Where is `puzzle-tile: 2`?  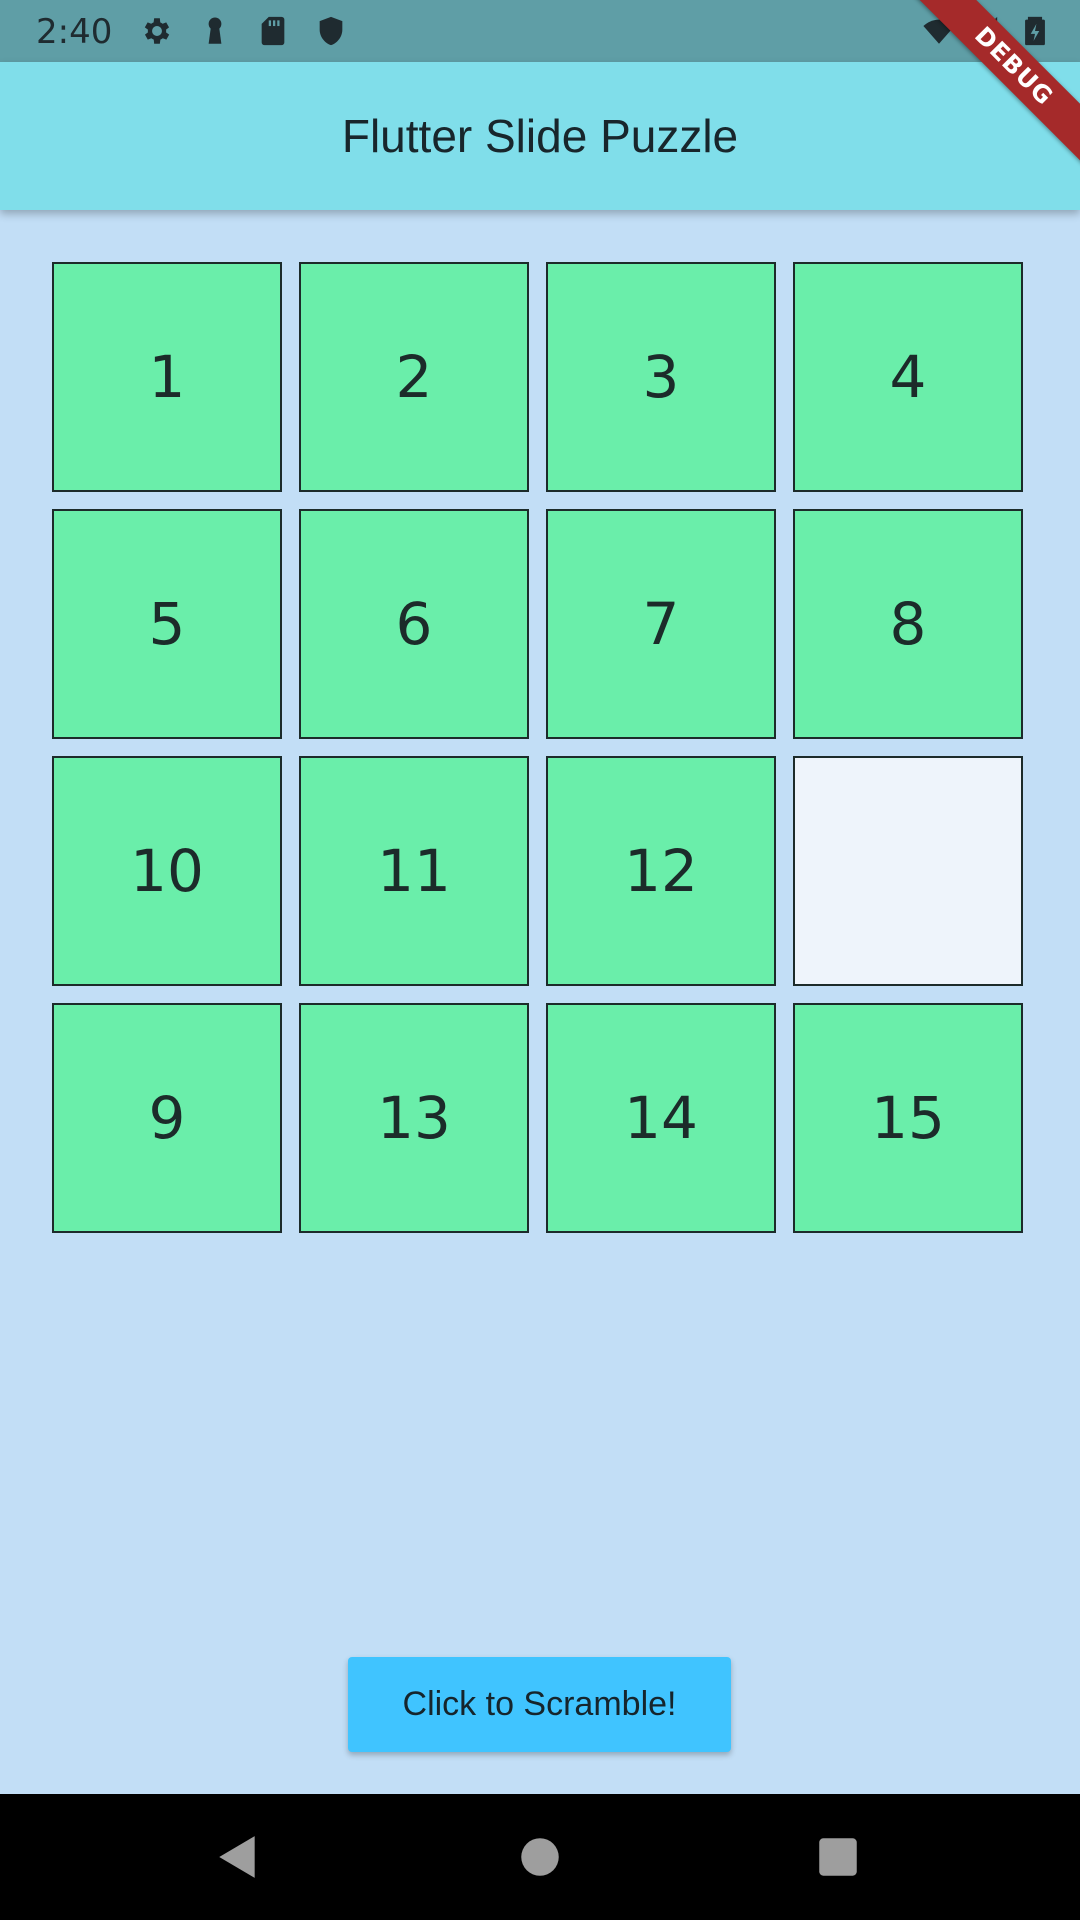
puzzle-tile: 2 is located at coordinates (414, 377).